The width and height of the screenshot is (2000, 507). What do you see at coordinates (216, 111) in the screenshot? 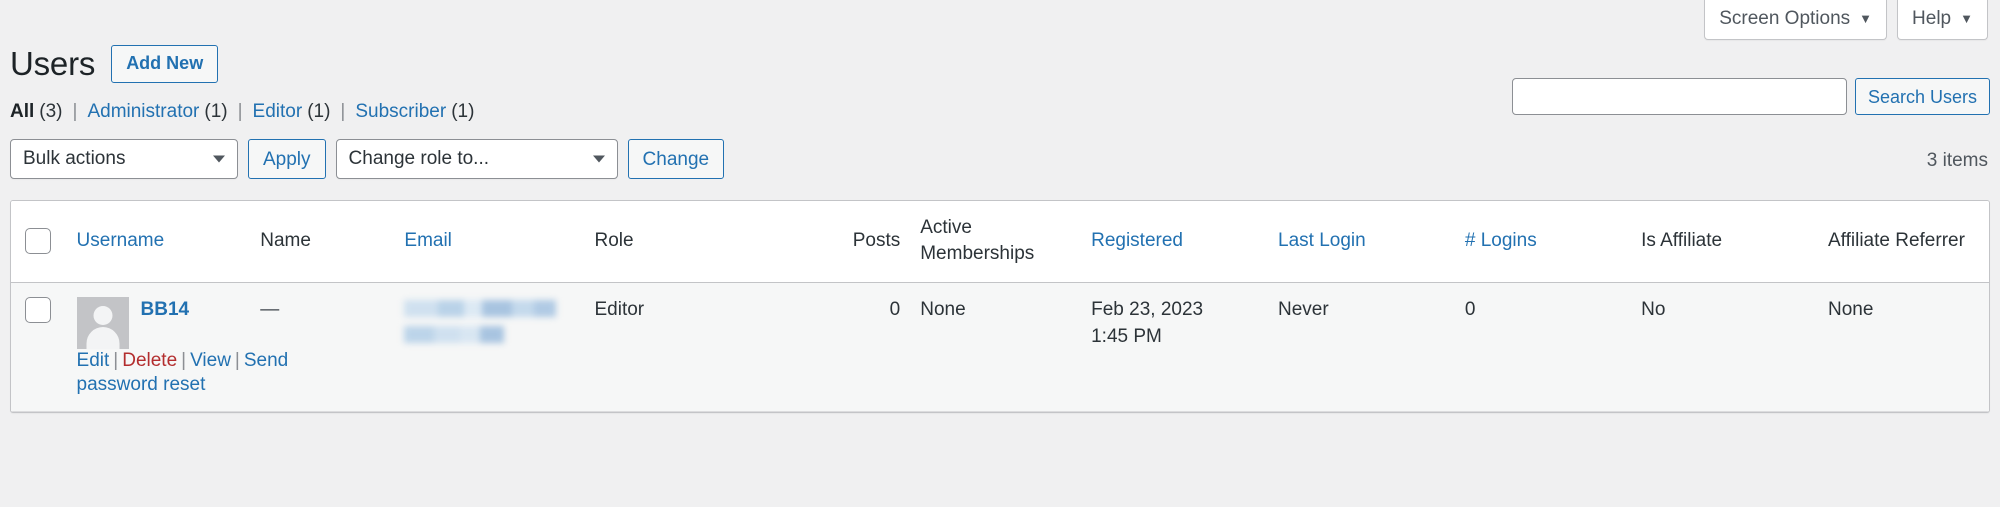
I see `filter-administrator-count: (1)` at bounding box center [216, 111].